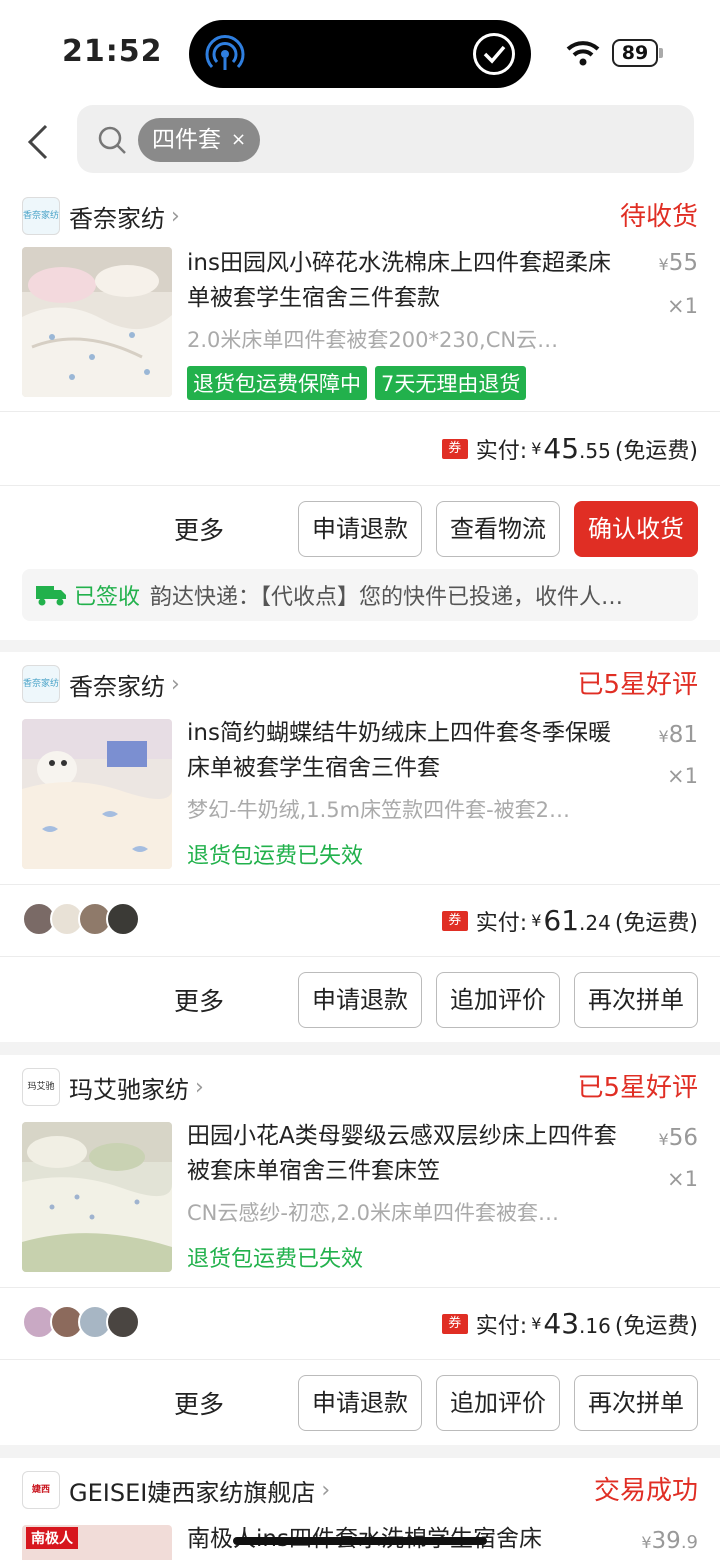 The height and width of the screenshot is (1560, 720). What do you see at coordinates (51, 596) in the screenshot?
I see `truck-icon` at bounding box center [51, 596].